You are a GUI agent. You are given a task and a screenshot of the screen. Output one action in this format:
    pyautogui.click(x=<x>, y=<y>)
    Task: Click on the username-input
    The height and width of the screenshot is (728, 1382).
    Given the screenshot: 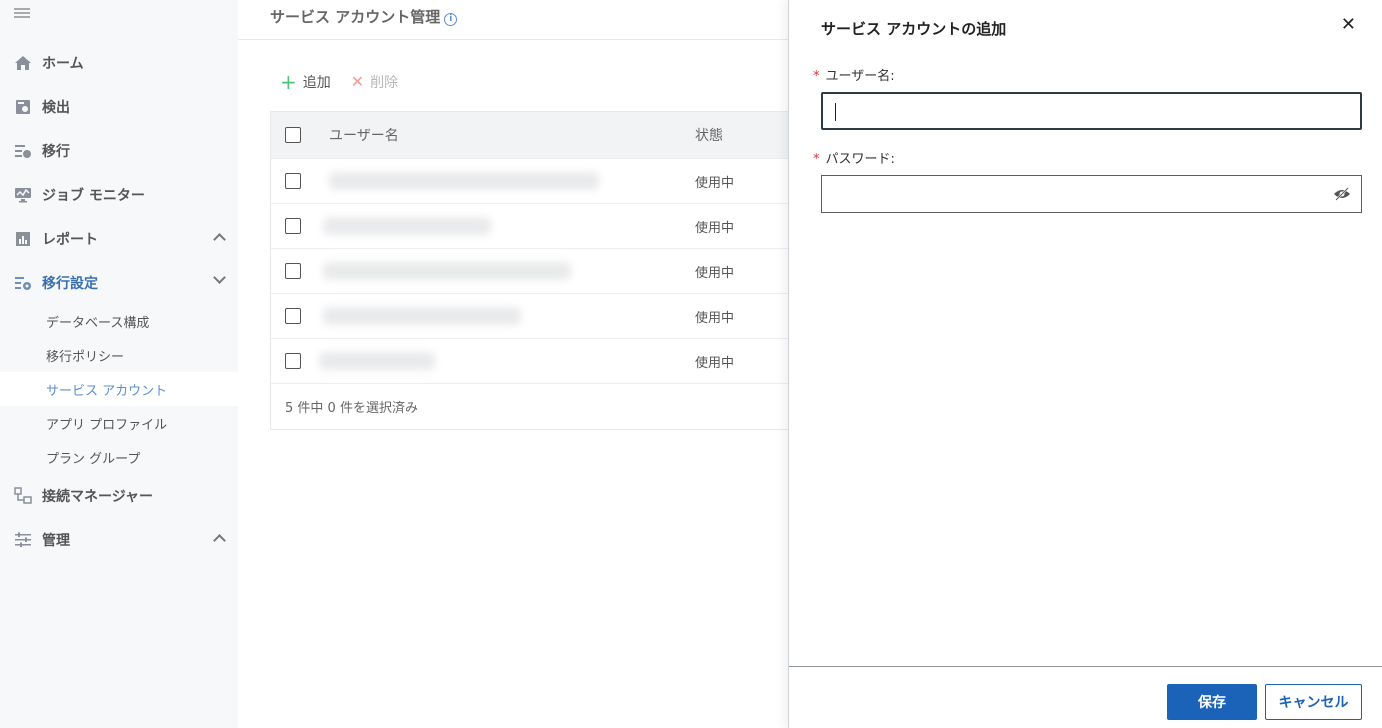 What is the action you would take?
    pyautogui.click(x=1091, y=111)
    